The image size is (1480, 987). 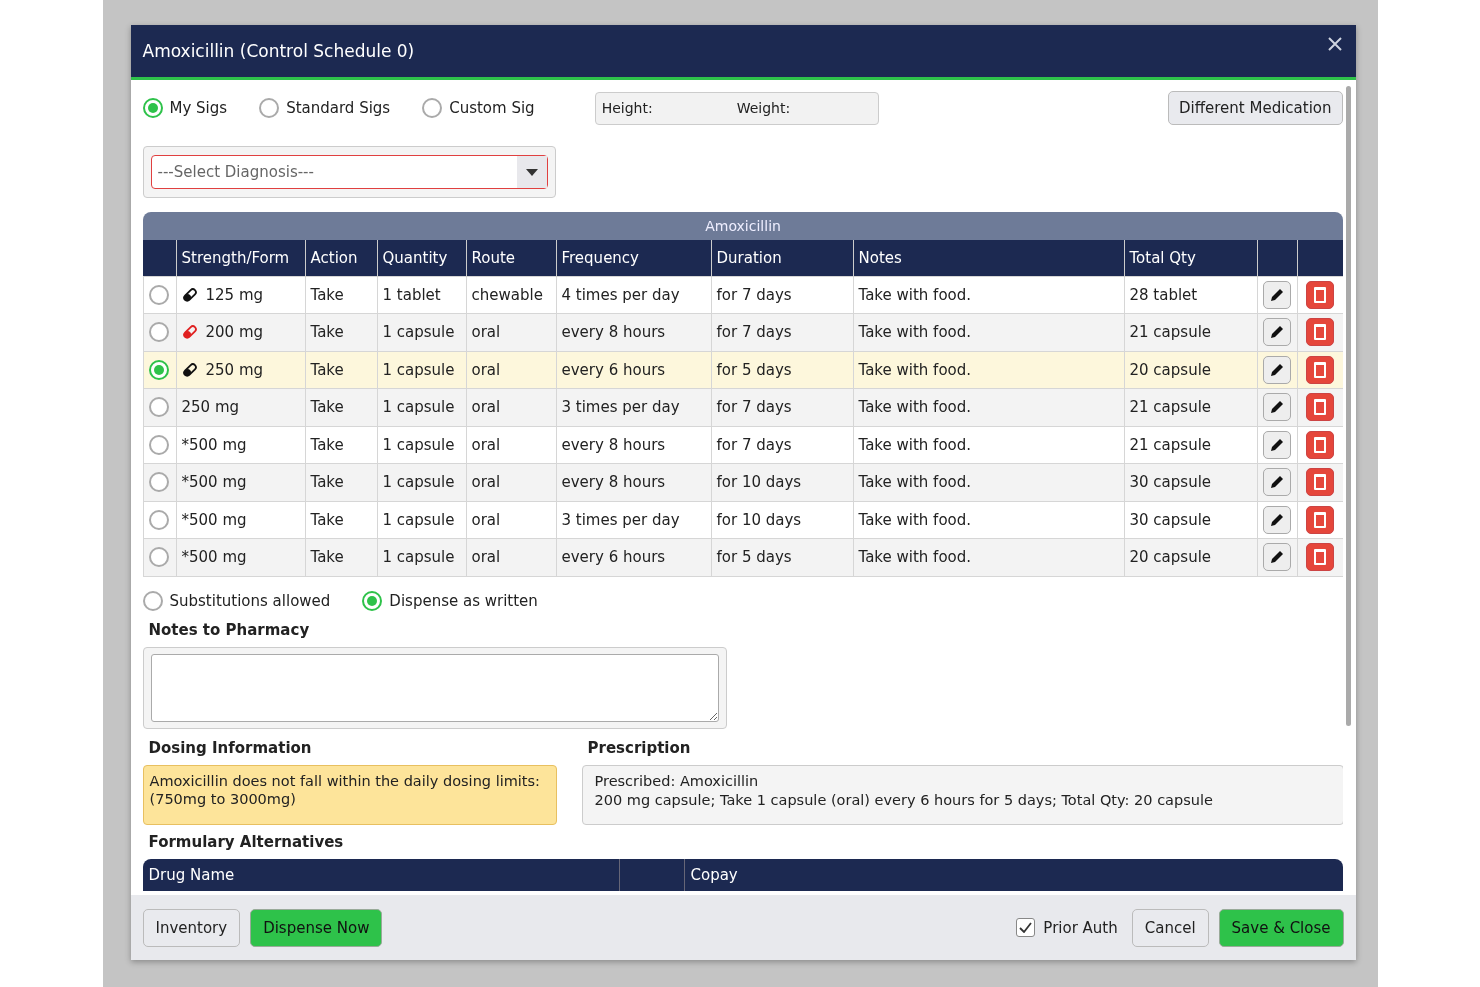 What do you see at coordinates (1170, 369) in the screenshot?
I see `table-cell: 20 capsule` at bounding box center [1170, 369].